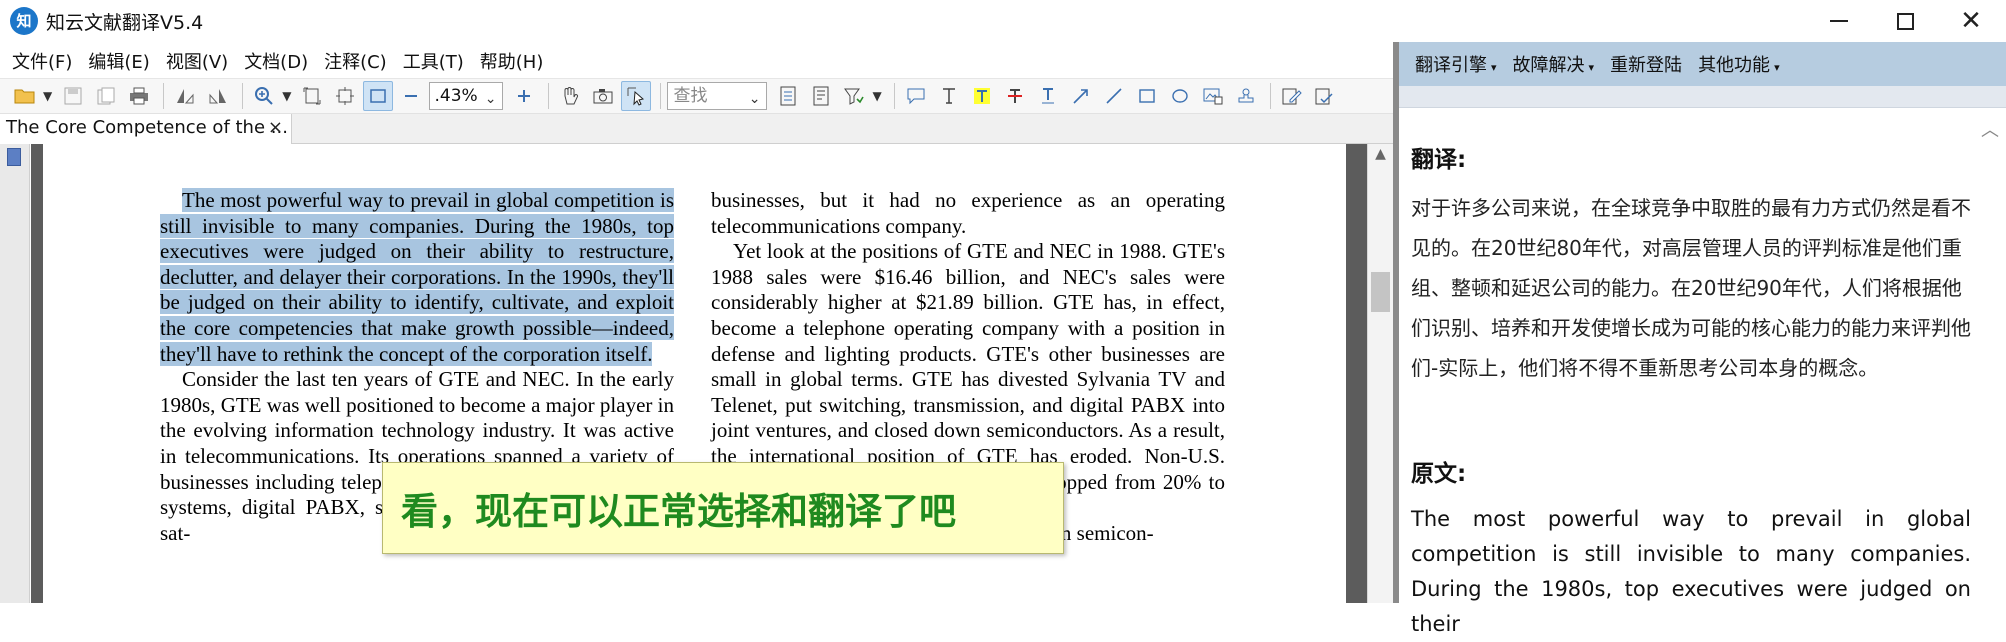  What do you see at coordinates (312, 96) in the screenshot?
I see `fit-page-button` at bounding box center [312, 96].